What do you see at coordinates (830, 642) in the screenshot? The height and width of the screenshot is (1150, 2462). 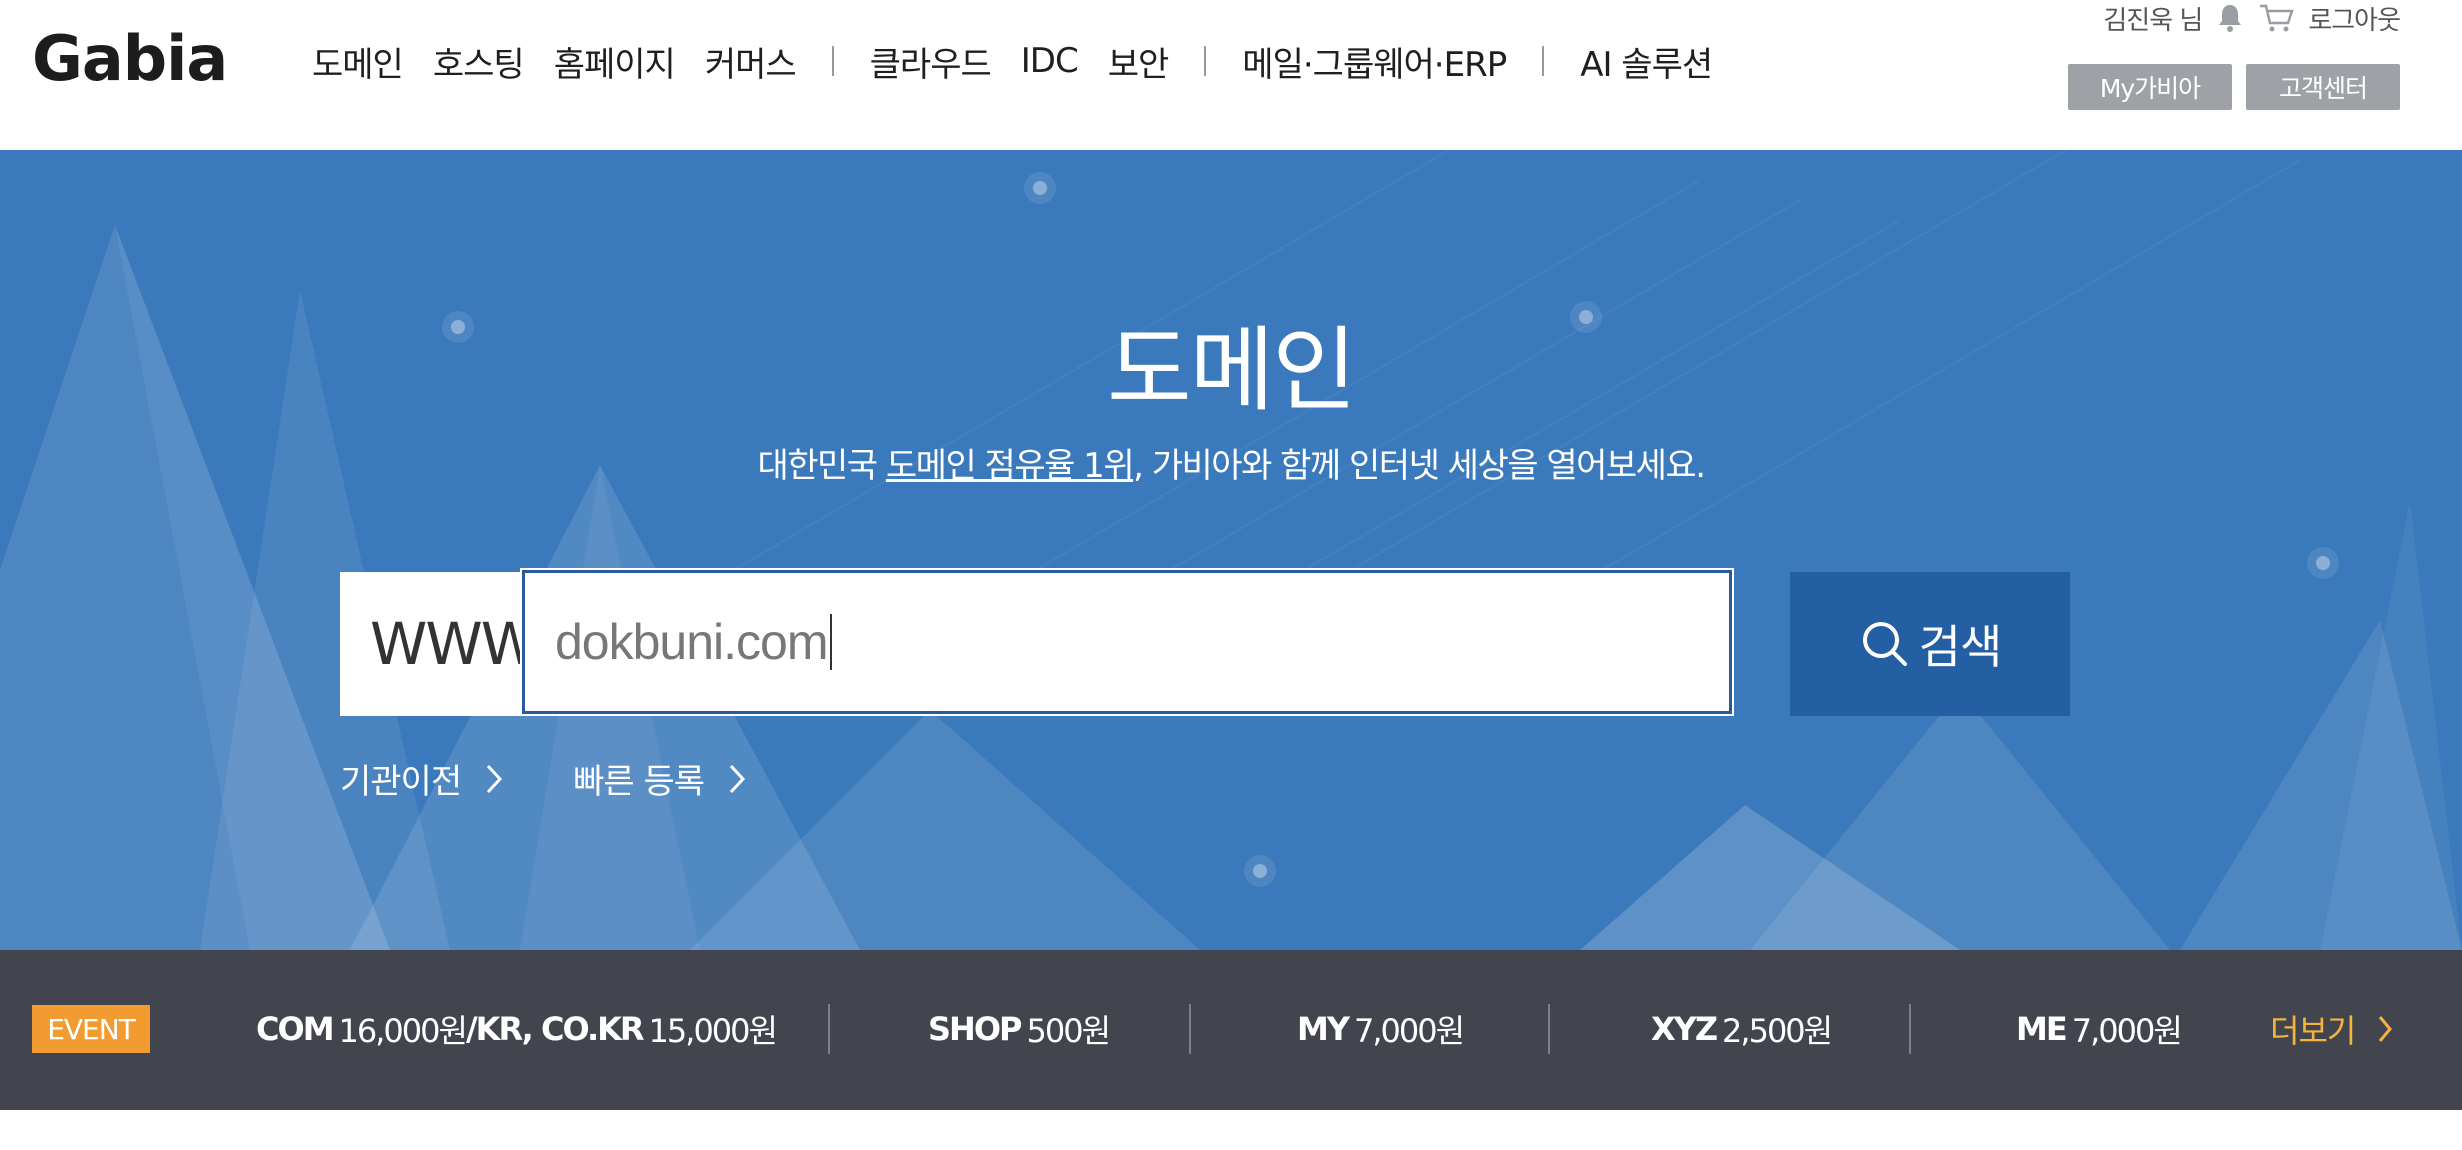 I see `text-caret` at bounding box center [830, 642].